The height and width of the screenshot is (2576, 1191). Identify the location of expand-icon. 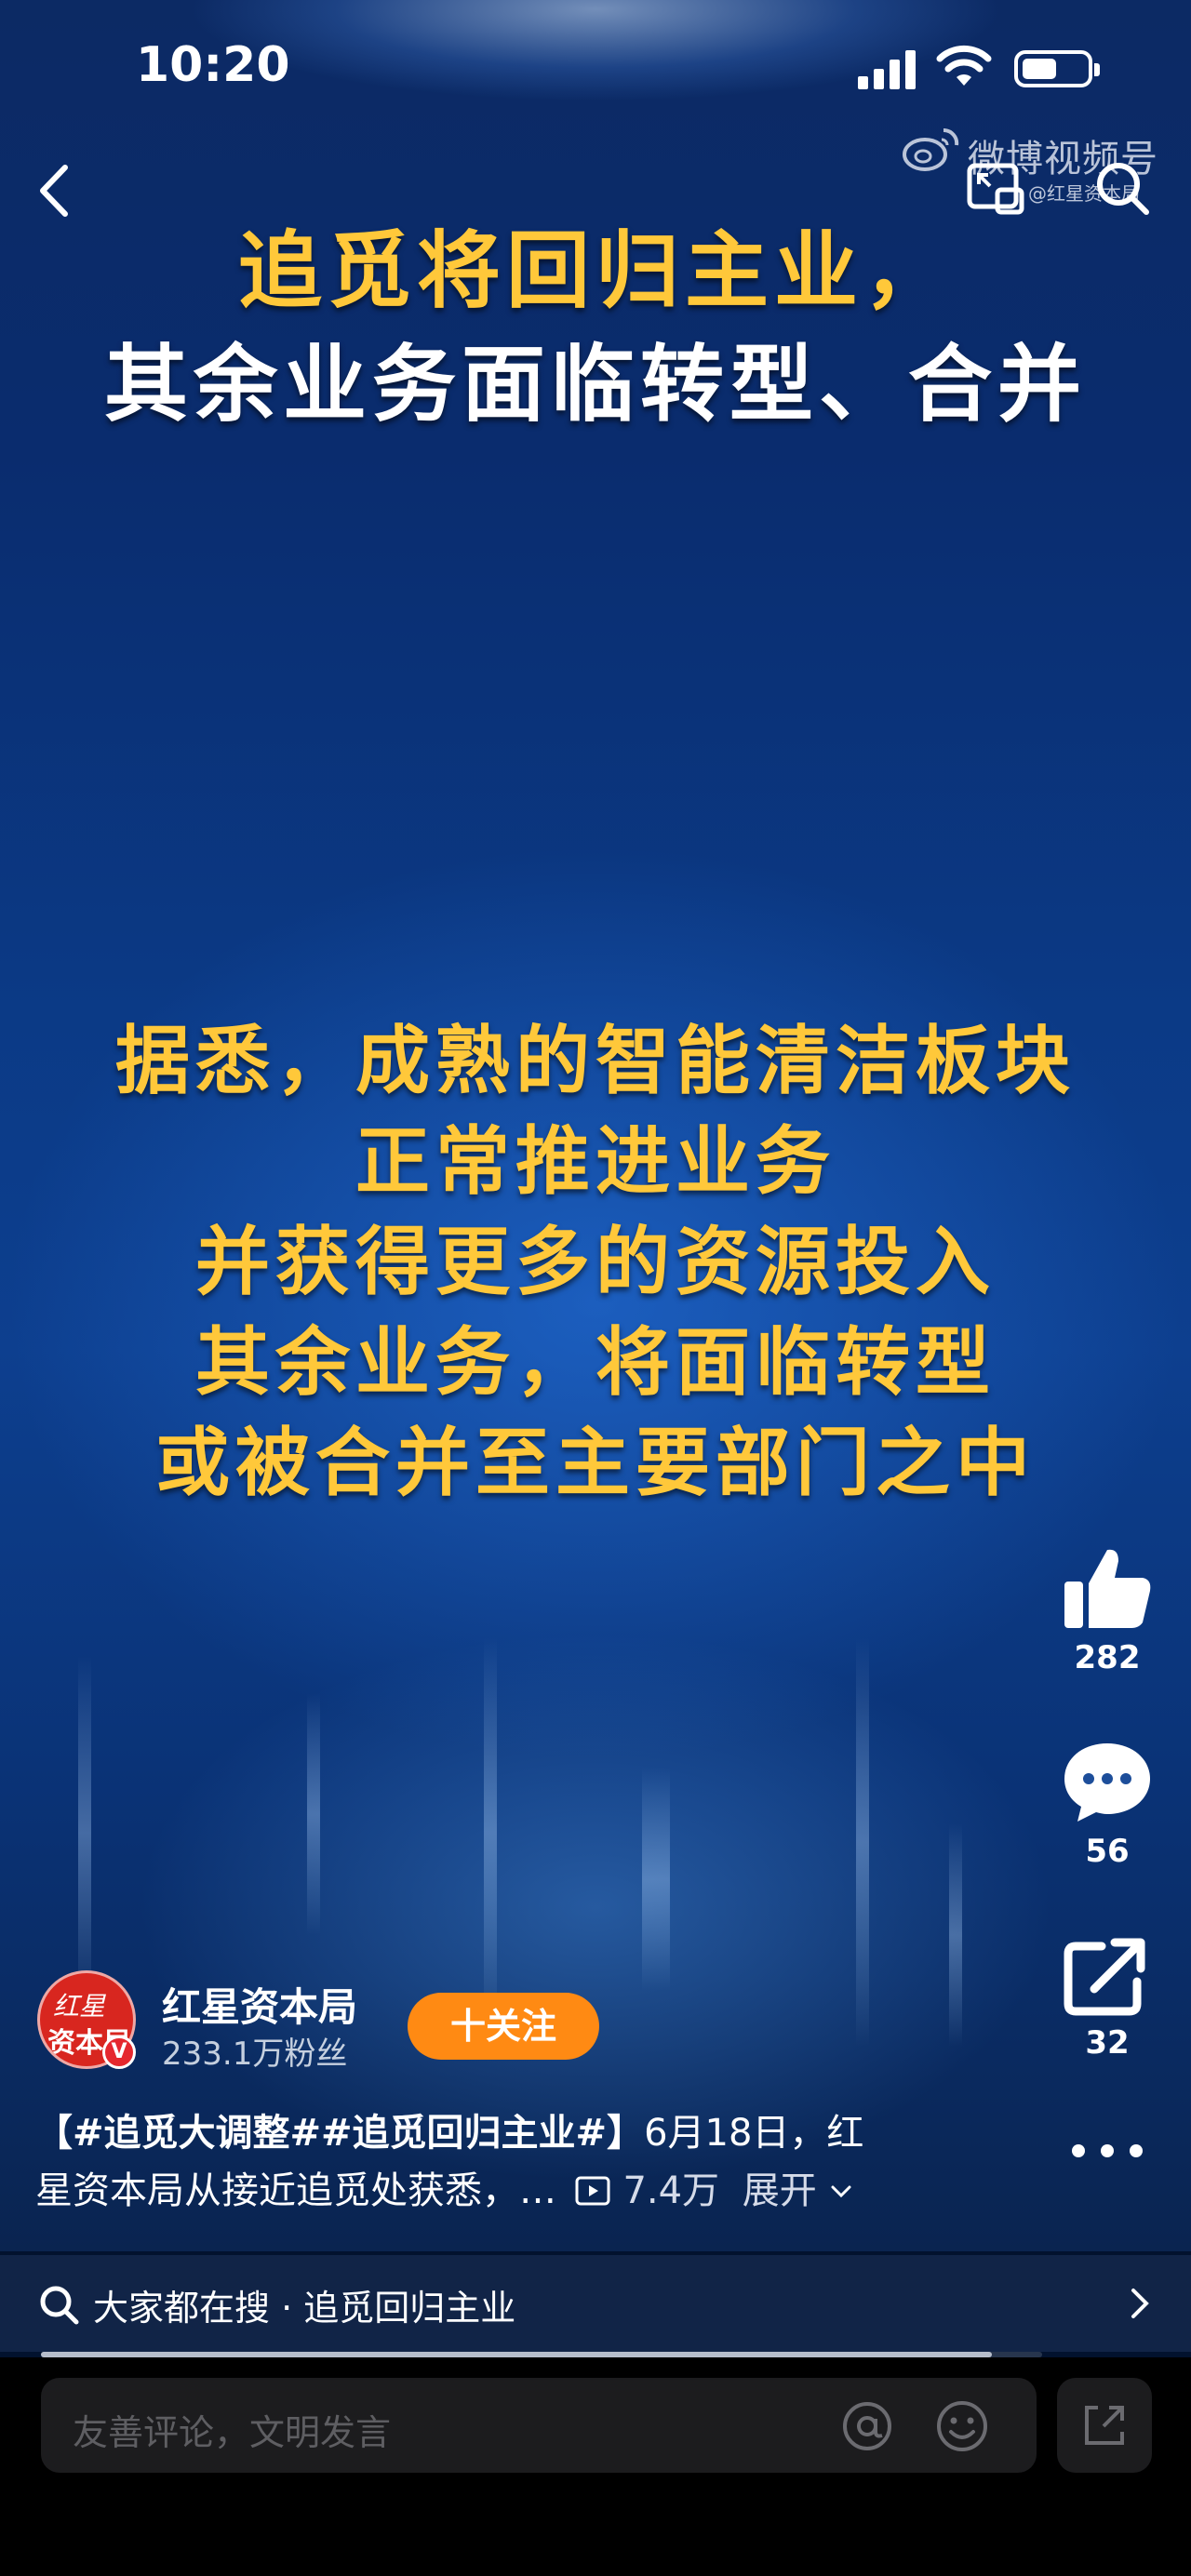
(1104, 2425).